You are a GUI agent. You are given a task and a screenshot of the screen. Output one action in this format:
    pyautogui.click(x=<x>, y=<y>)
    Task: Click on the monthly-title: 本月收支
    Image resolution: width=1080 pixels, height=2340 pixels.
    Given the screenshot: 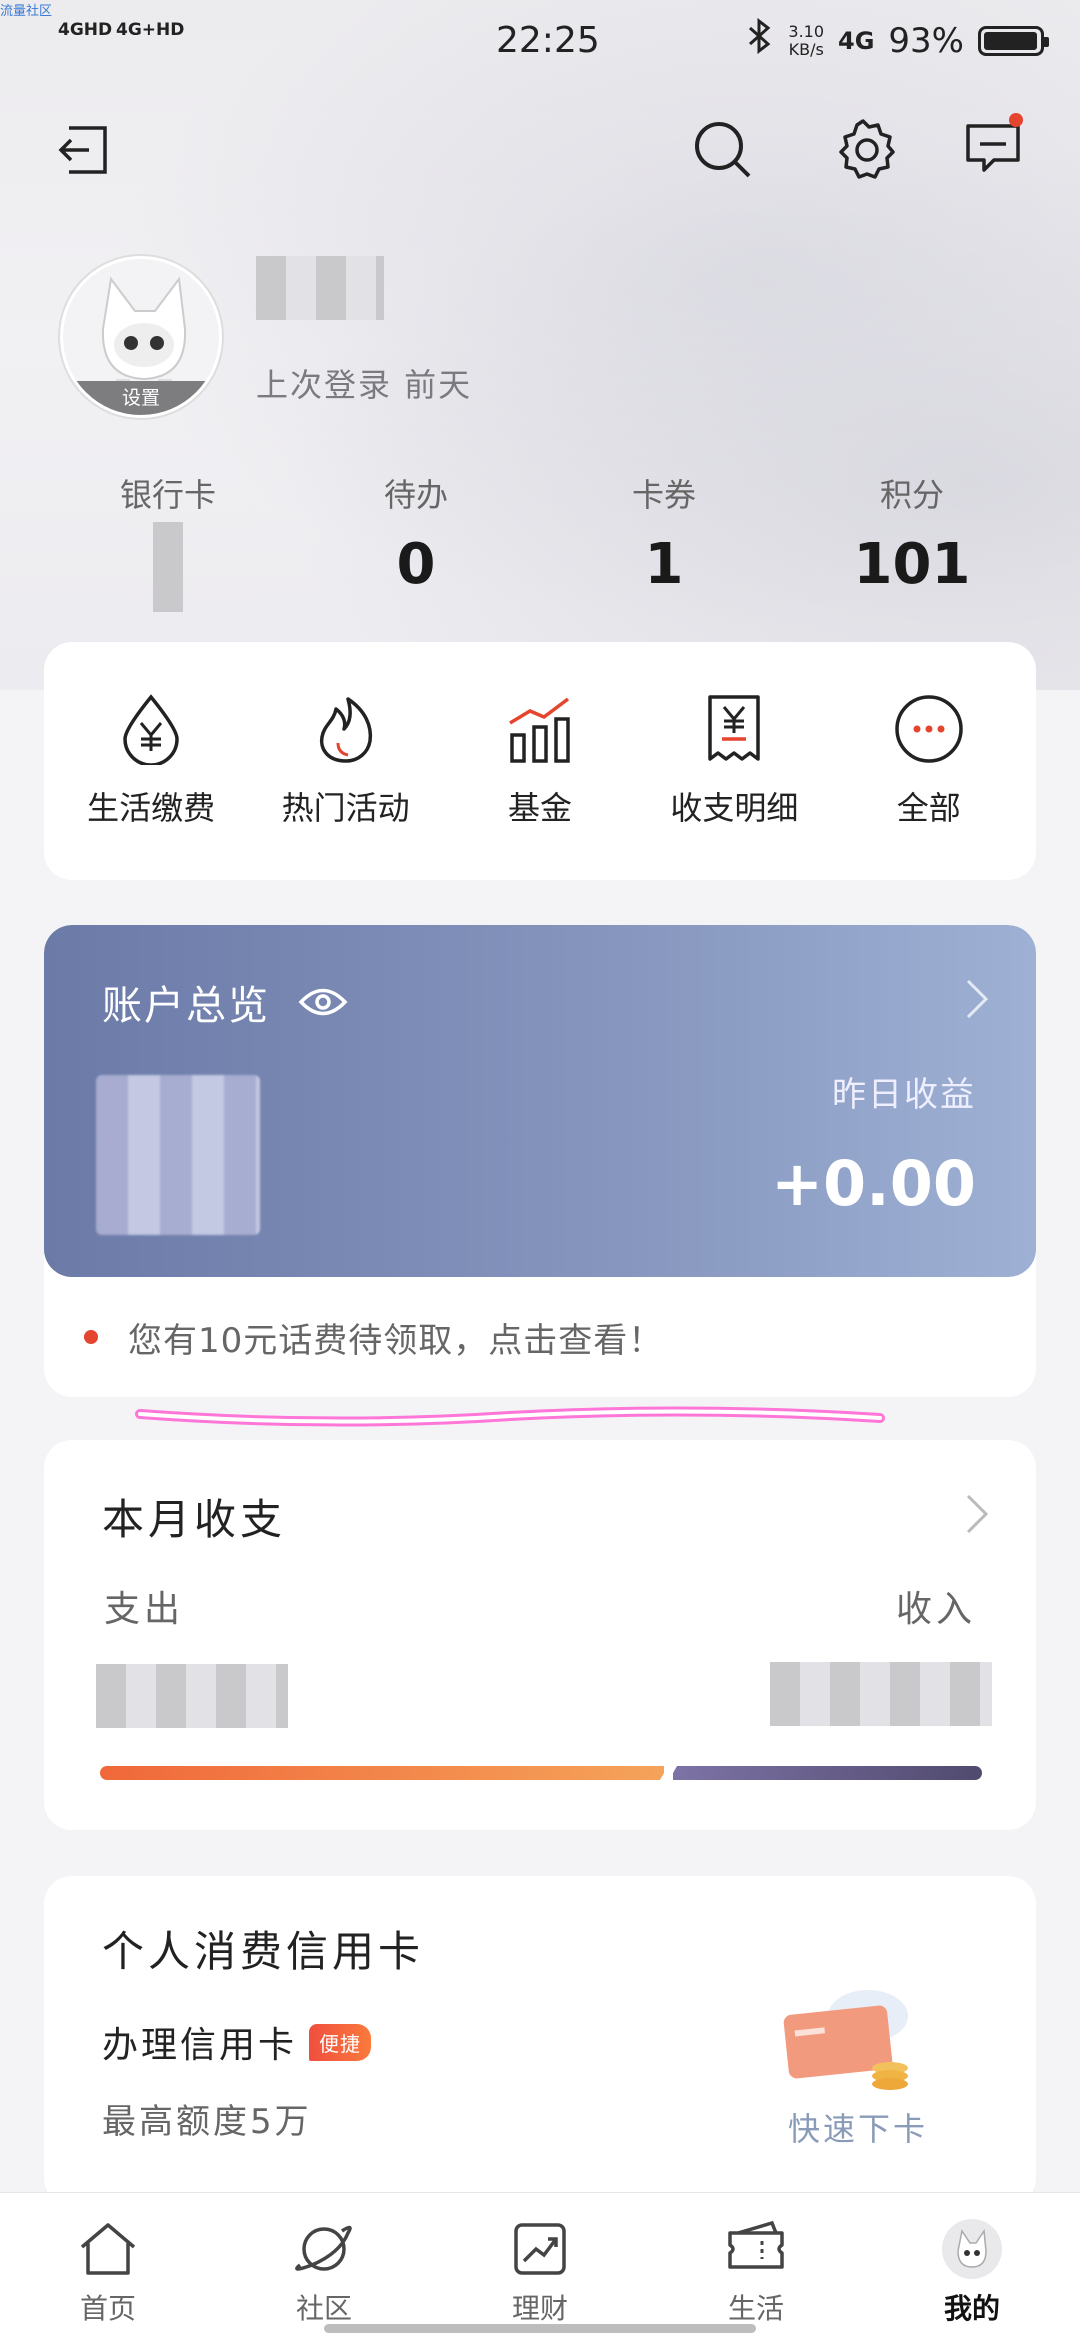 What is the action you would take?
    pyautogui.click(x=194, y=1519)
    